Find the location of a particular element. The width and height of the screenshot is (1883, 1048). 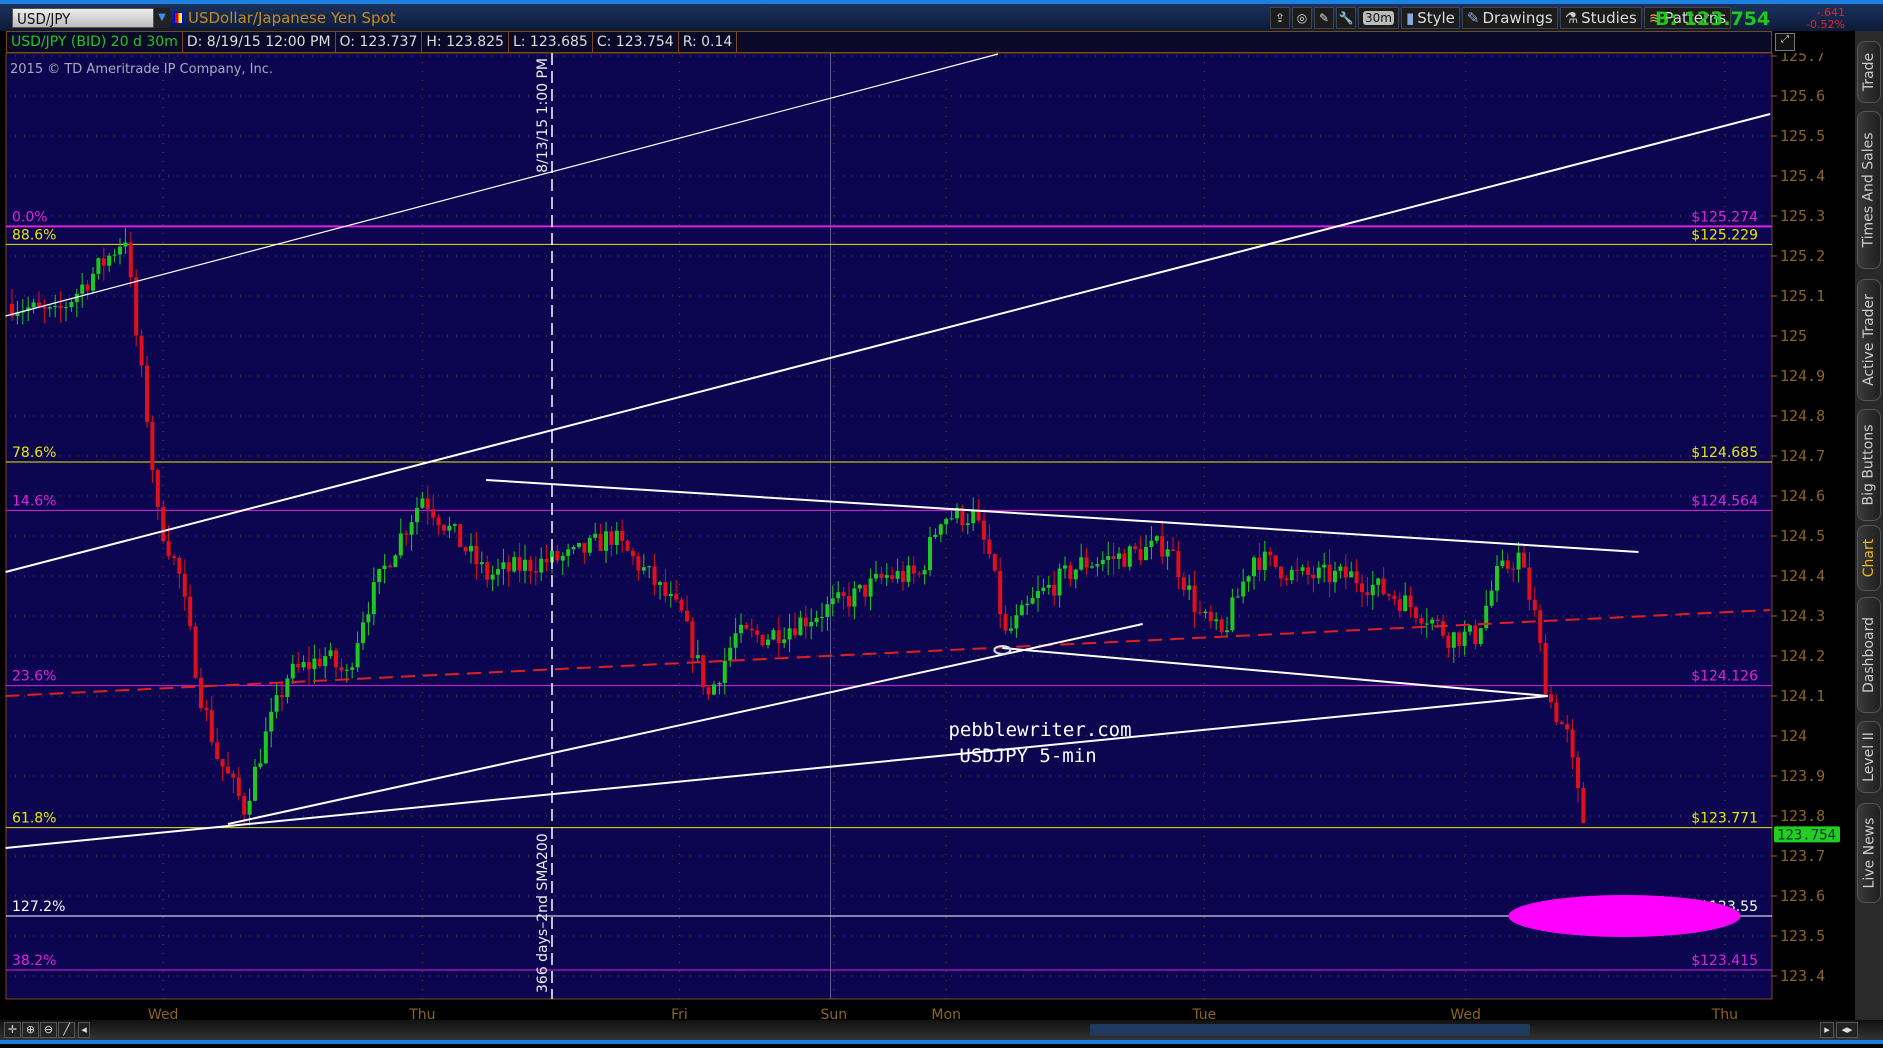

horizontal-scrollbar is located at coordinates (1310, 1030).